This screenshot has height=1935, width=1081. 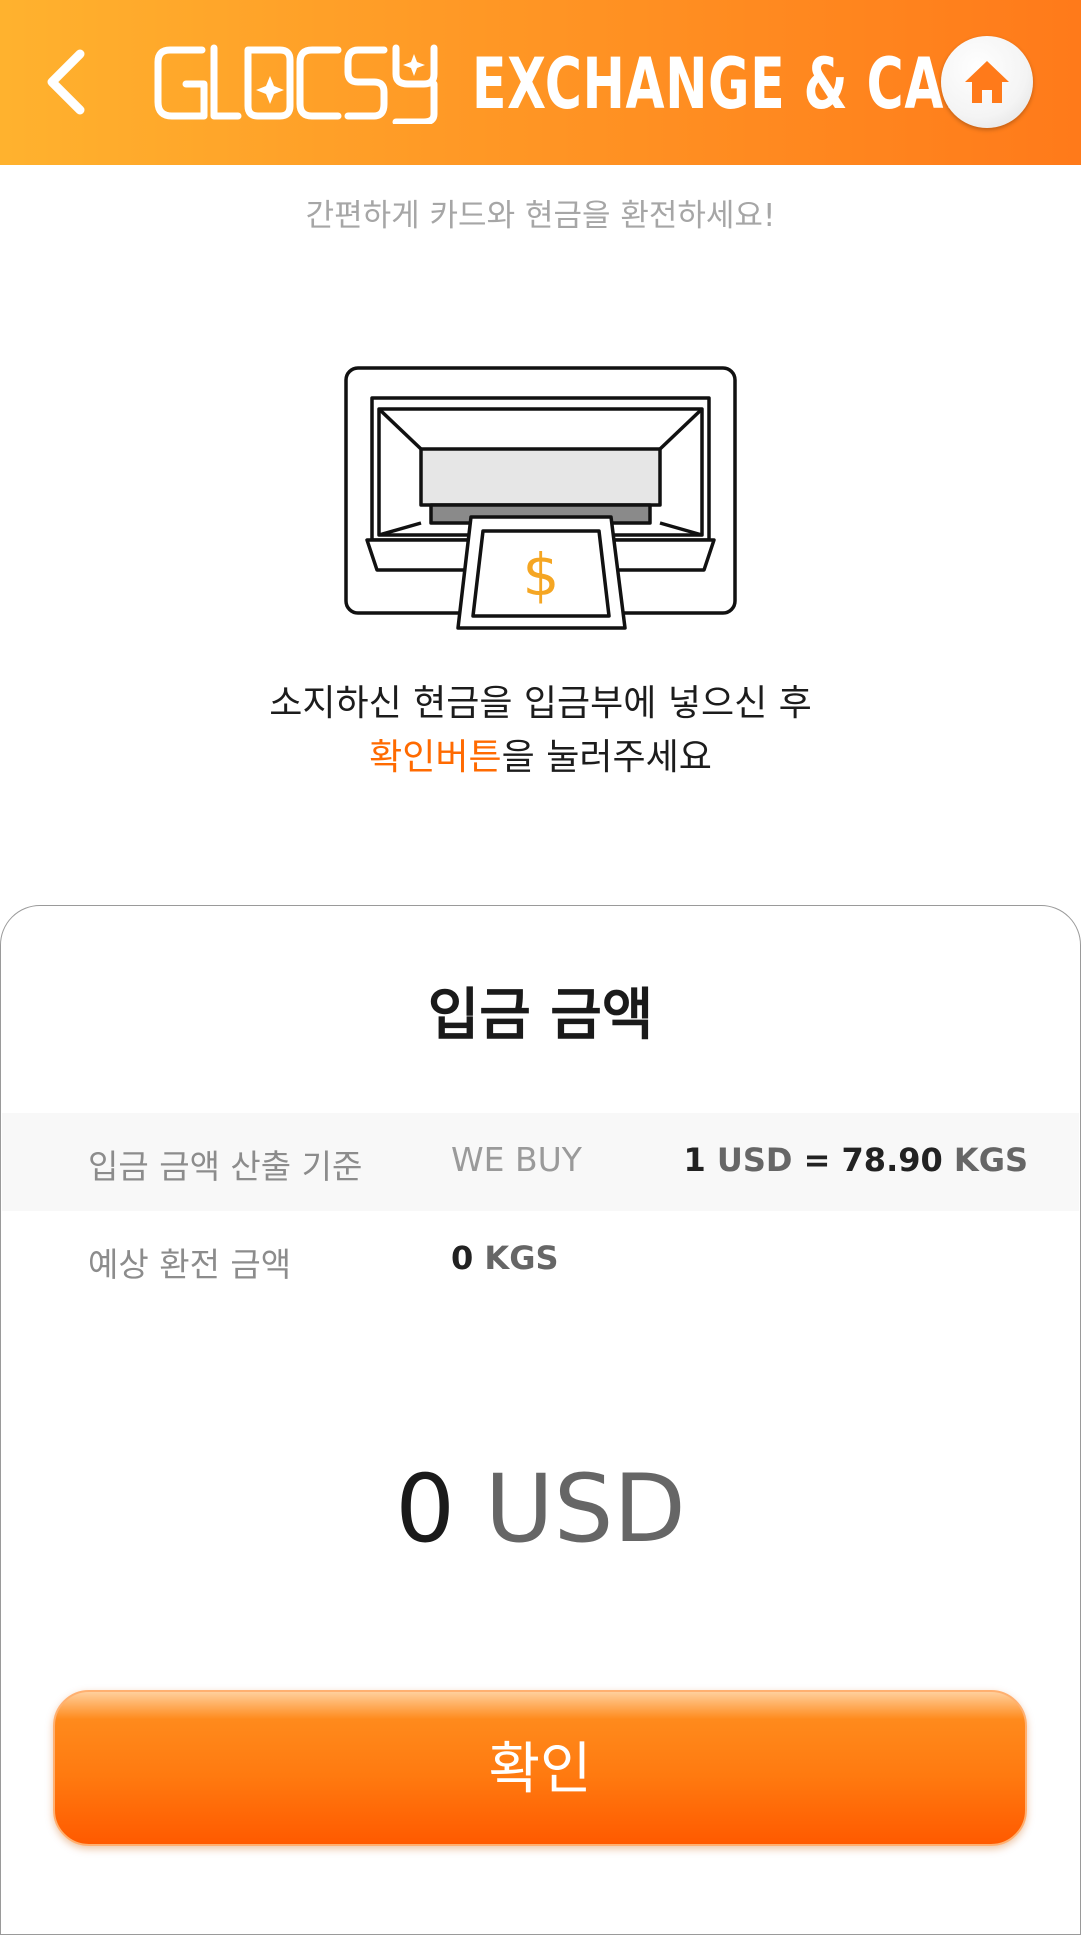 What do you see at coordinates (990, 1160) in the screenshot?
I see `rate-value-unit-kgs: KGS` at bounding box center [990, 1160].